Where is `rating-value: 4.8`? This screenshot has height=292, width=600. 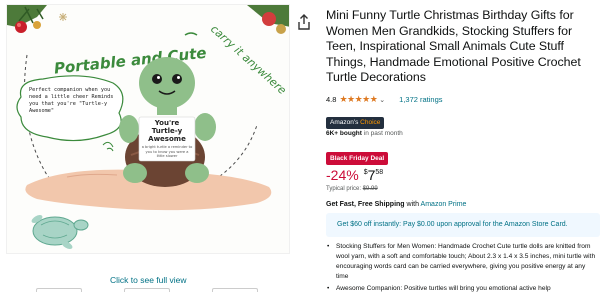
rating-value: 4.8 is located at coordinates (331, 100).